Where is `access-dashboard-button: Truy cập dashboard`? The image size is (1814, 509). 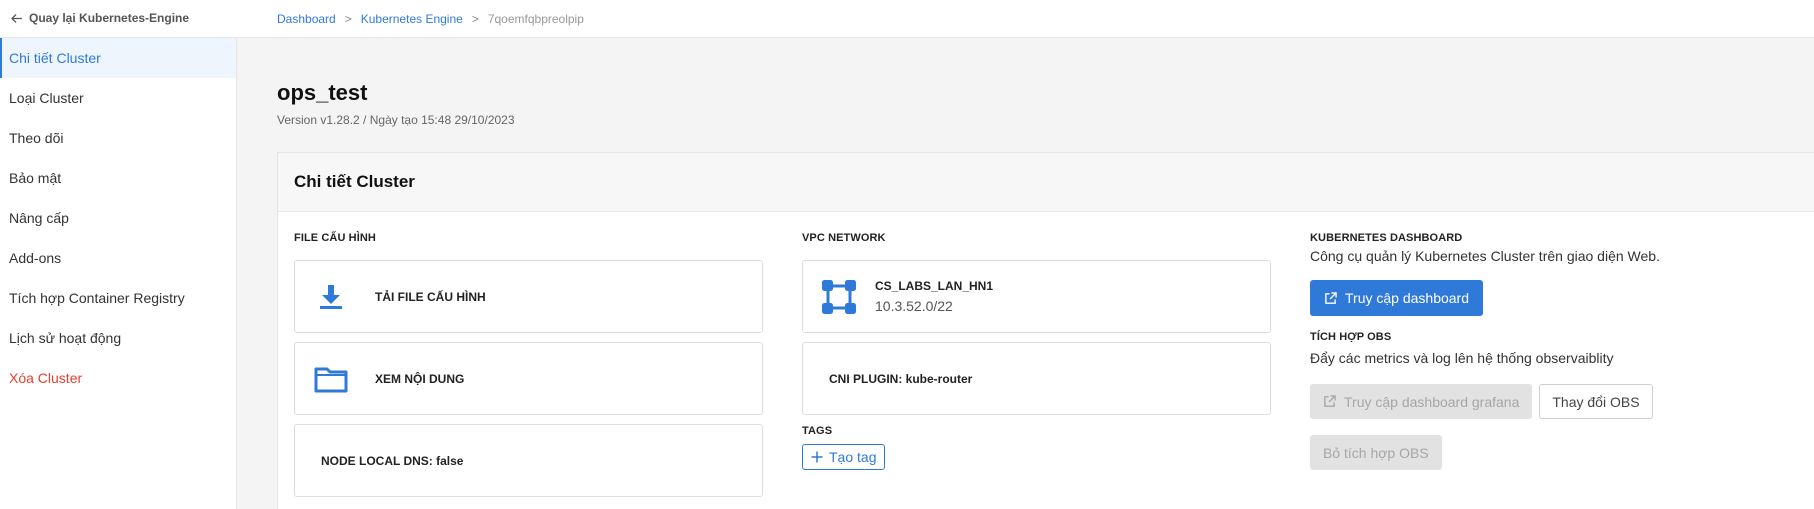 access-dashboard-button: Truy cập dashboard is located at coordinates (1396, 298).